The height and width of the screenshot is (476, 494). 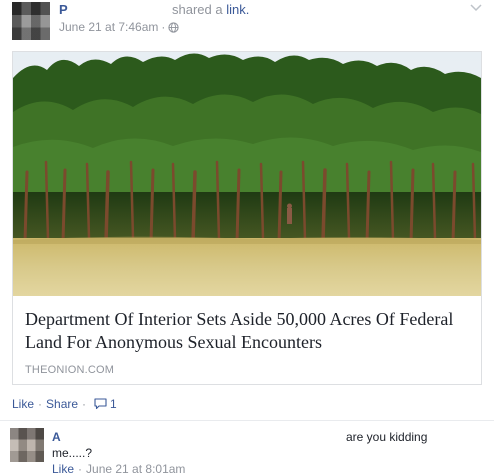 I want to click on chevron-down-icon, so click(x=476, y=8).